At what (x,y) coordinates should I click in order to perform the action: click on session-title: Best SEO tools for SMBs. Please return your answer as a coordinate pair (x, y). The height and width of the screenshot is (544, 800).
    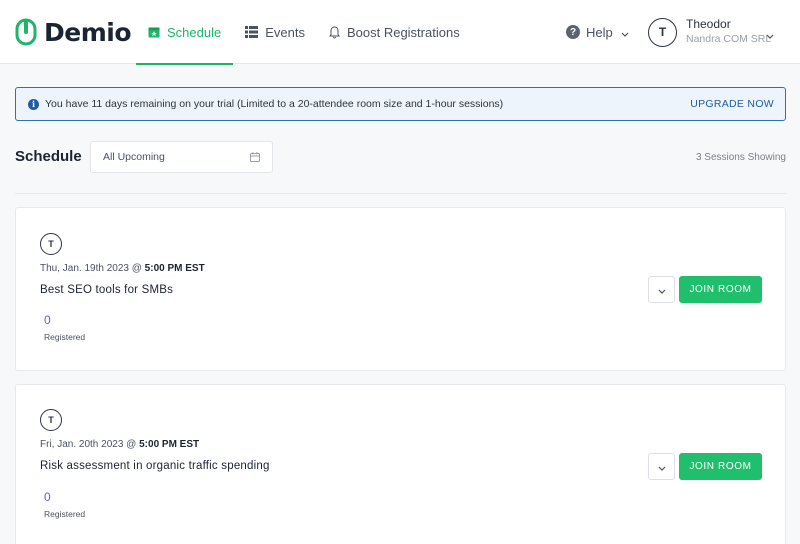
    Looking at the image, I should click on (106, 290).